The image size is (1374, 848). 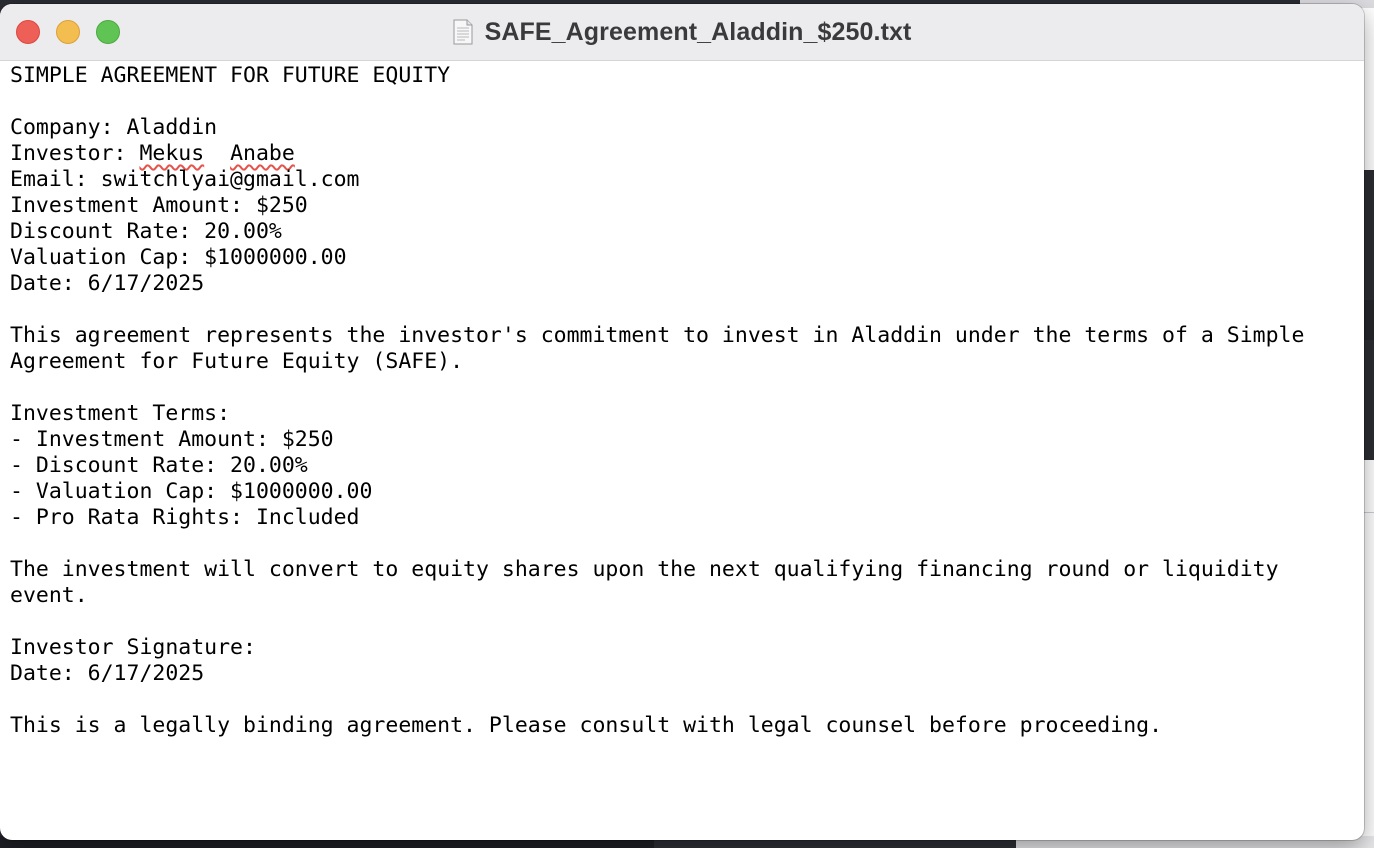 What do you see at coordinates (698, 31) in the screenshot?
I see `window-title: SAFE_Agreement_Aladdin_$250.txt` at bounding box center [698, 31].